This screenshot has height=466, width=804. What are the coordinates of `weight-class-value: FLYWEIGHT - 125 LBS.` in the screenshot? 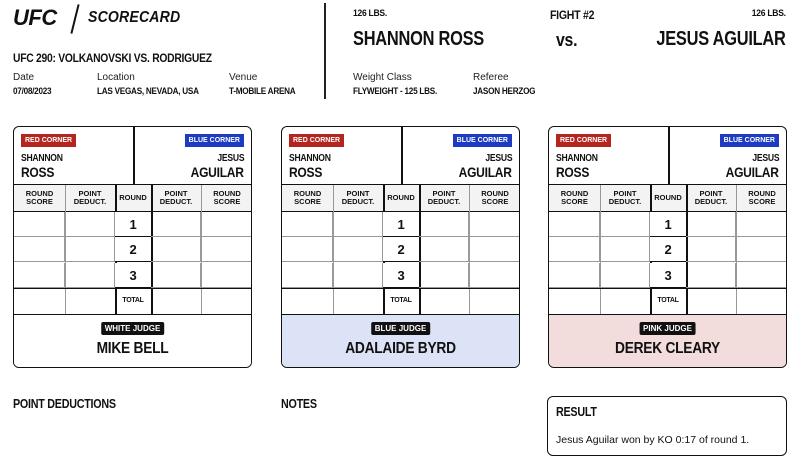 It's located at (395, 91).